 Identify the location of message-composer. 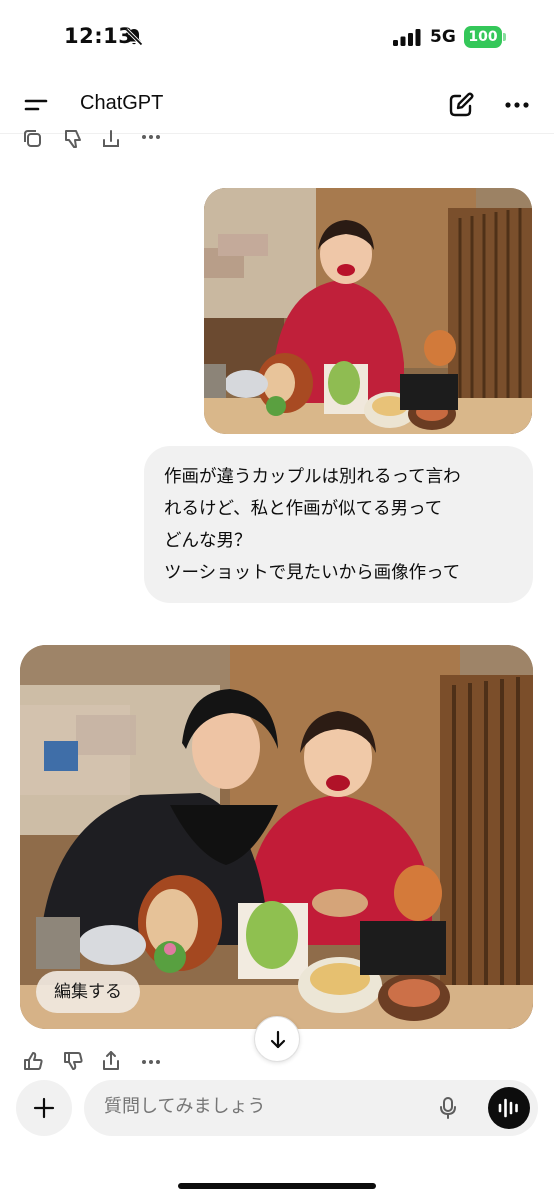
(311, 1108).